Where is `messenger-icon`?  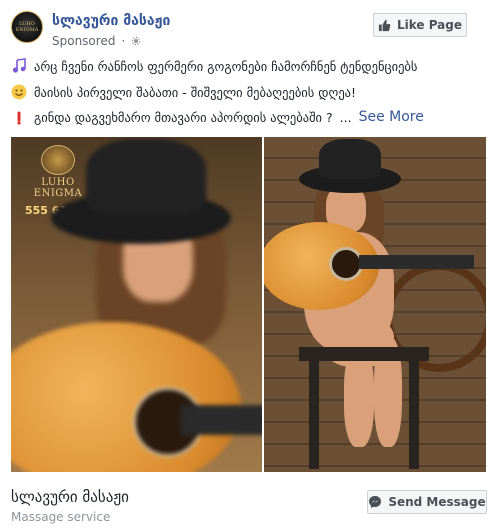
messenger-icon is located at coordinates (375, 502).